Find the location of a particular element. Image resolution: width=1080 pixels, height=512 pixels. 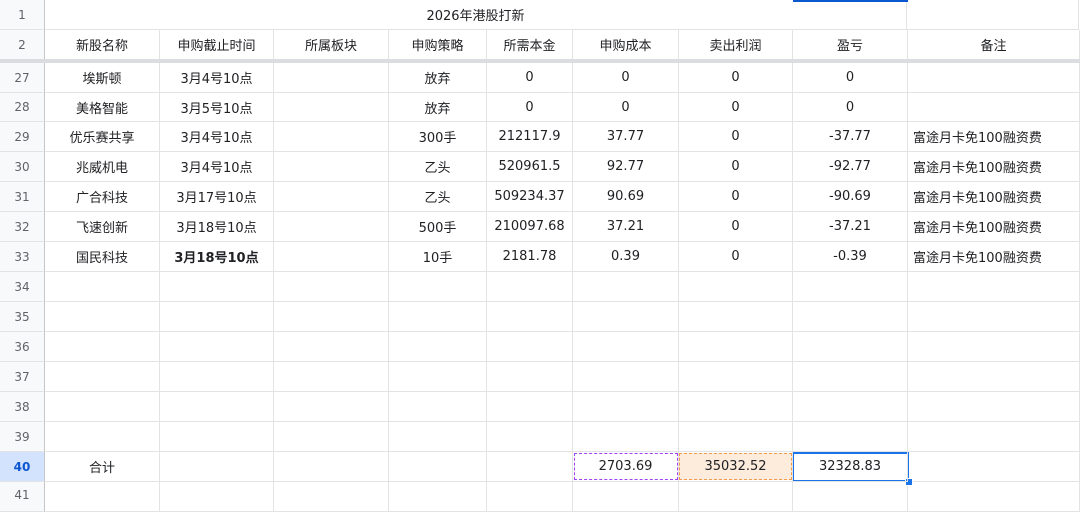

cell-pnl: -37.77 is located at coordinates (850, 137).